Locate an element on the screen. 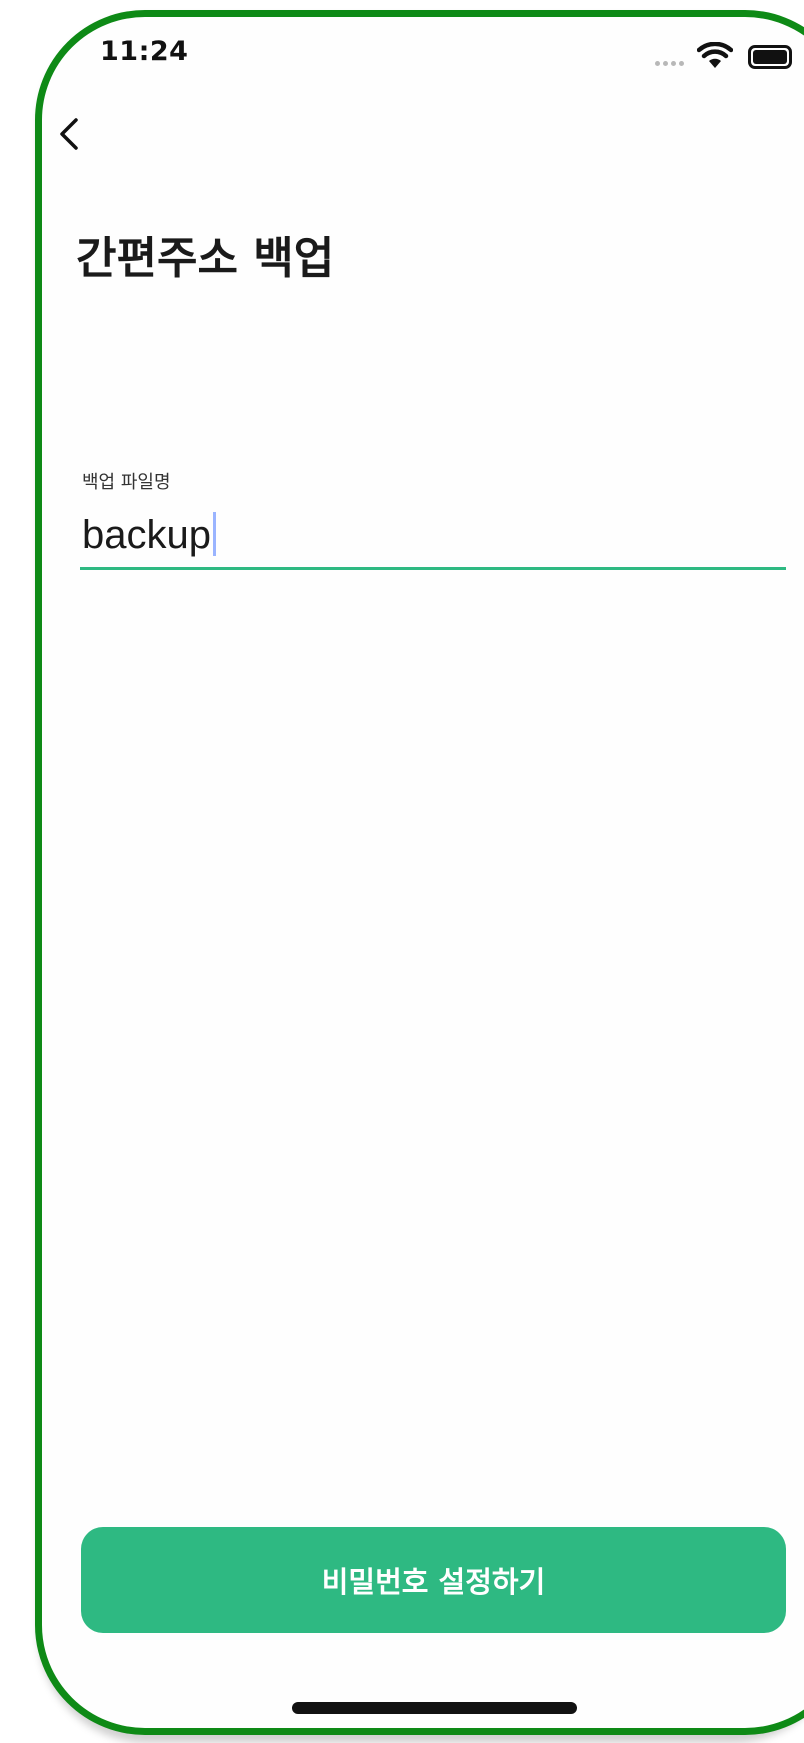 This screenshot has height=1743, width=804. filename-label: 백업 파일명 is located at coordinates (126, 482).